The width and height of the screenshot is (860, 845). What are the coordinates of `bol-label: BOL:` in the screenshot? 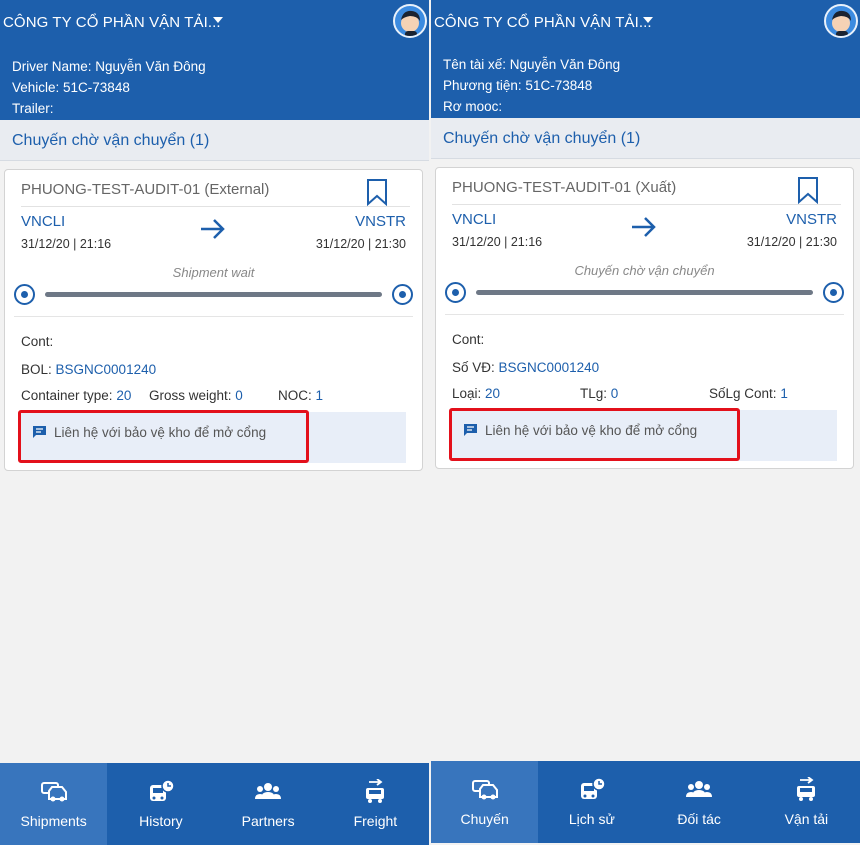 It's located at (36, 369).